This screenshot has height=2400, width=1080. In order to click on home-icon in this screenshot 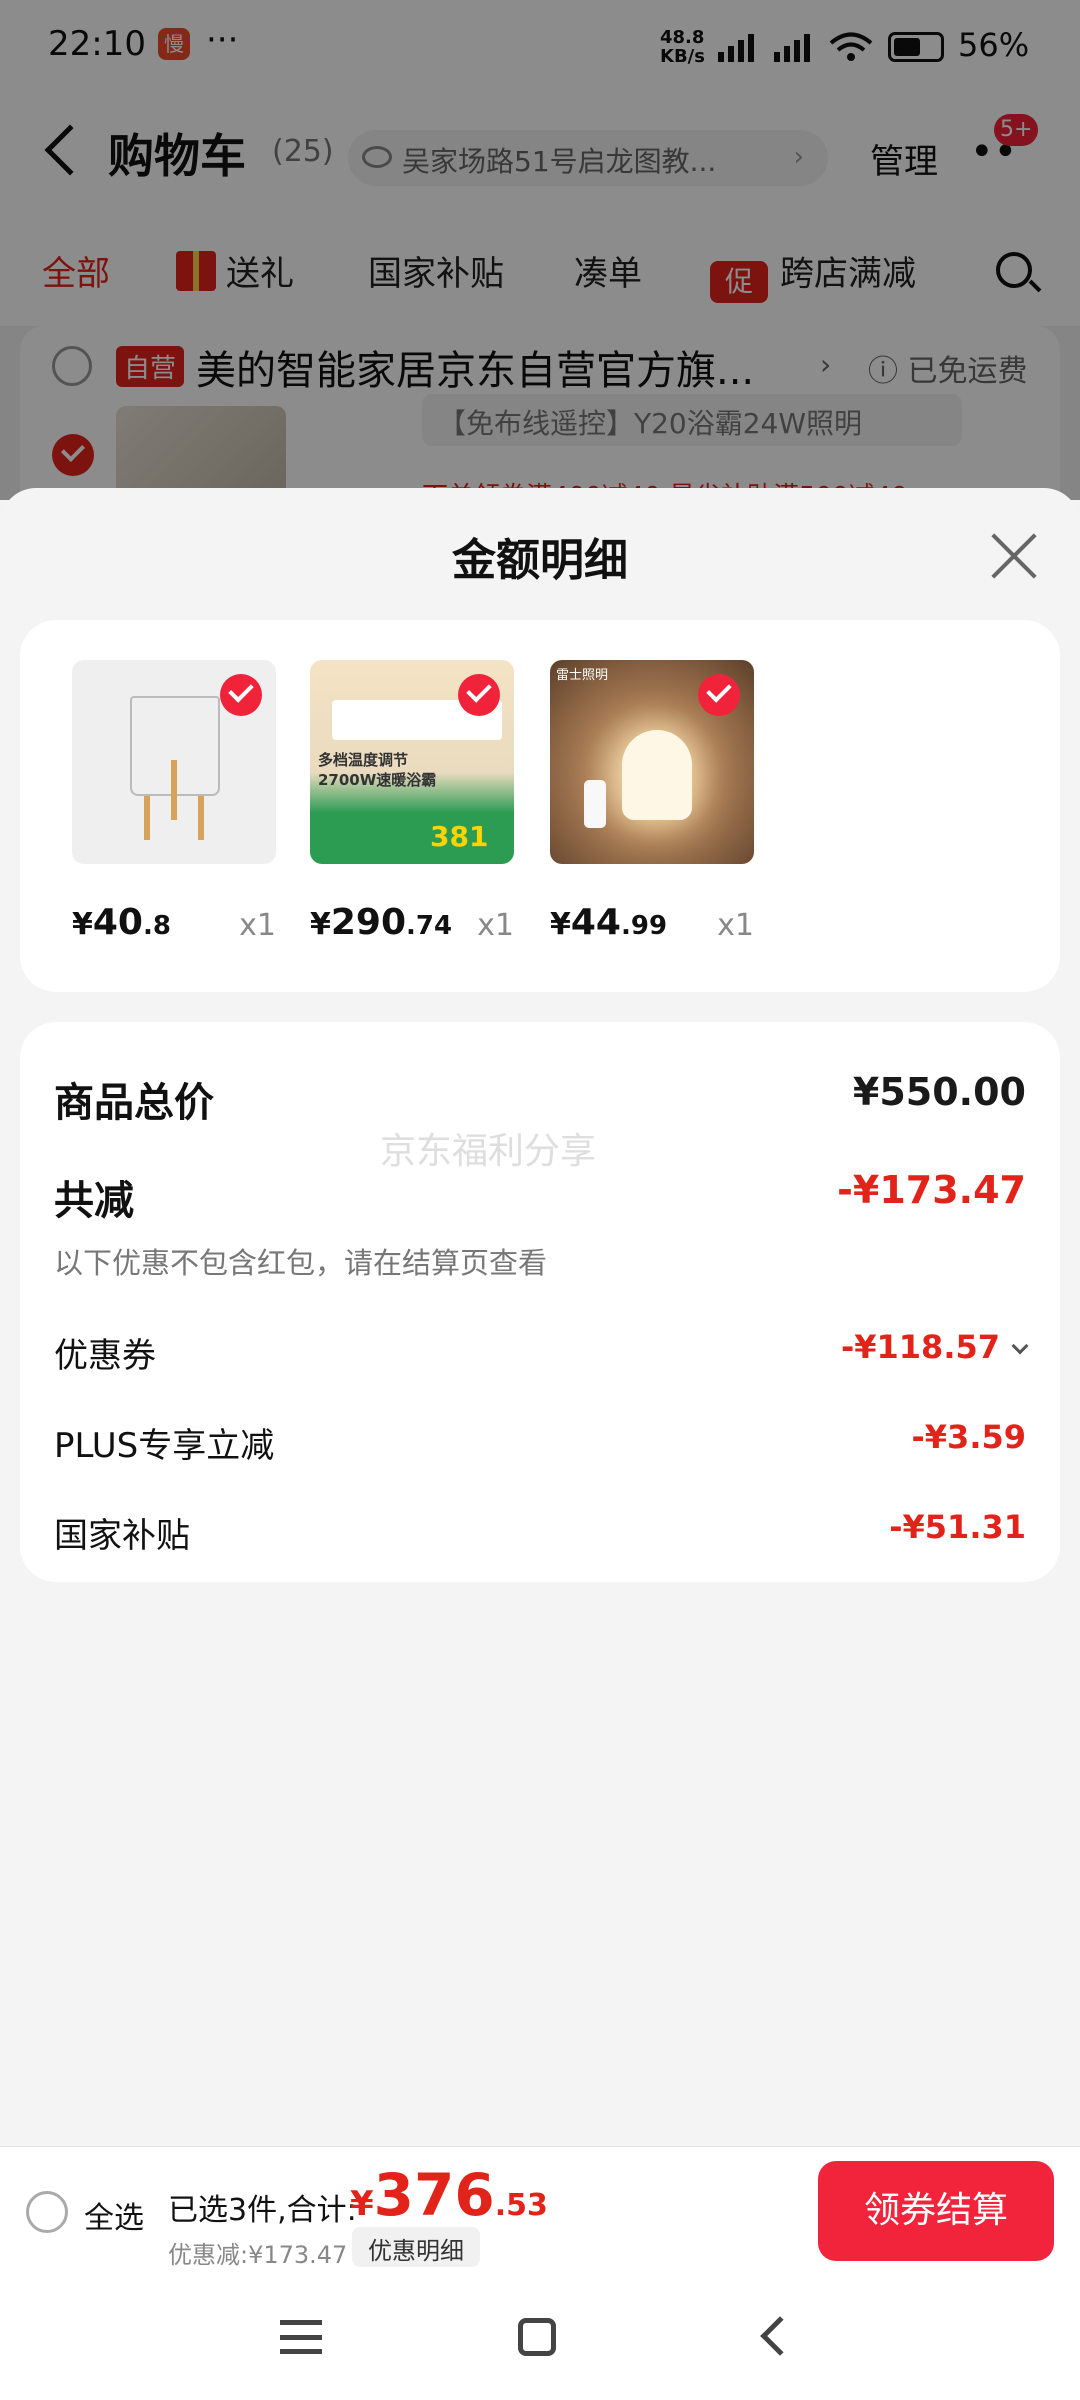, I will do `click(537, 2337)`.